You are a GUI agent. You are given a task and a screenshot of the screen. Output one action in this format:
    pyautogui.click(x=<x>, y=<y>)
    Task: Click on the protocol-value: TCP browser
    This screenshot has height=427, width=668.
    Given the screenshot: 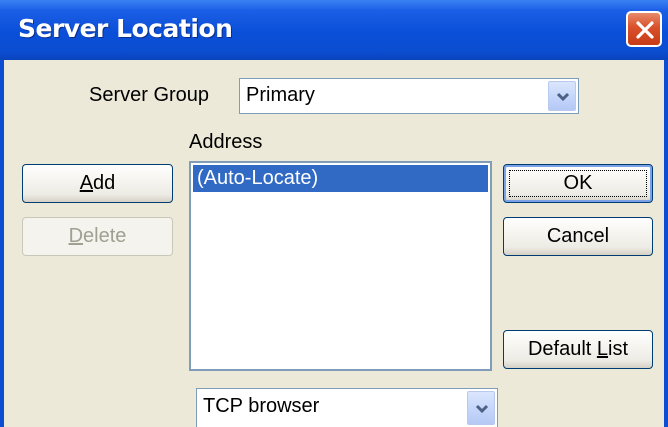 What is the action you would take?
    pyautogui.click(x=261, y=406)
    